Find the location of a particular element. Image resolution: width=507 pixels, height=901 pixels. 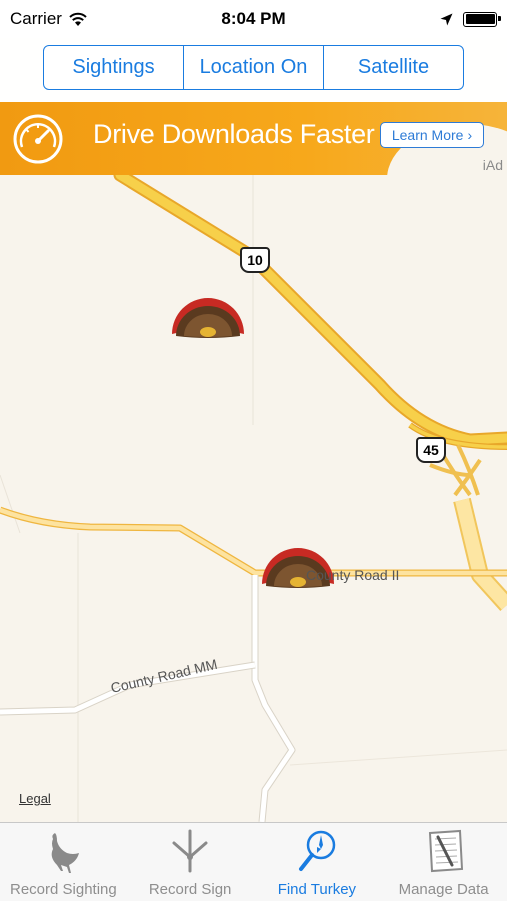

compass-magnifier-icon is located at coordinates (317, 850).